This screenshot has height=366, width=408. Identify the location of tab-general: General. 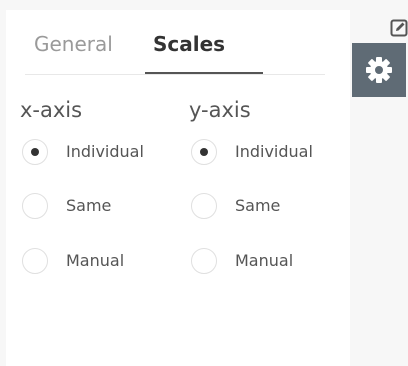
(73, 44).